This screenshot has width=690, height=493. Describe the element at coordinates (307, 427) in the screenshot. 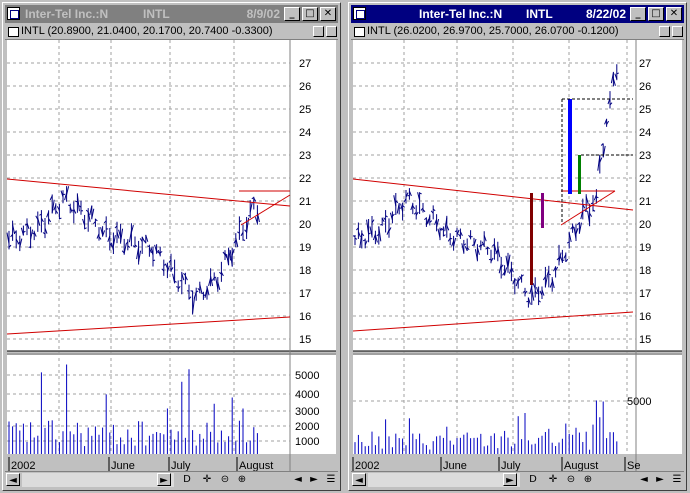

I see `volume-axis-label: 2000` at that location.